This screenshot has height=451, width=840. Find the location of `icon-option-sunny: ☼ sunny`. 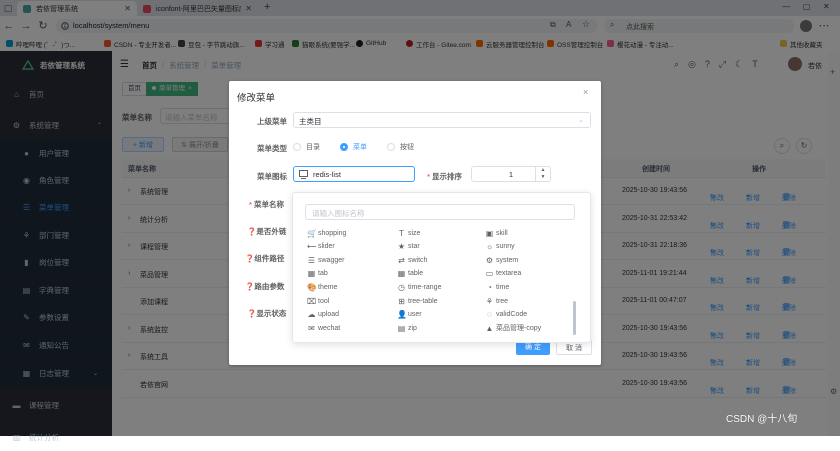

icon-option-sunny: ☼ sunny is located at coordinates (500, 247).